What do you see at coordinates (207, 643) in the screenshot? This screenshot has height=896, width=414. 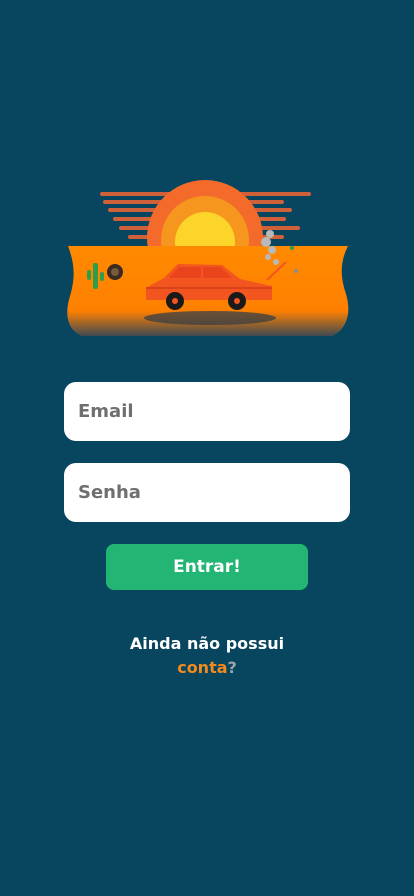 I see `signup-prompt-text: Ainda não possui` at bounding box center [207, 643].